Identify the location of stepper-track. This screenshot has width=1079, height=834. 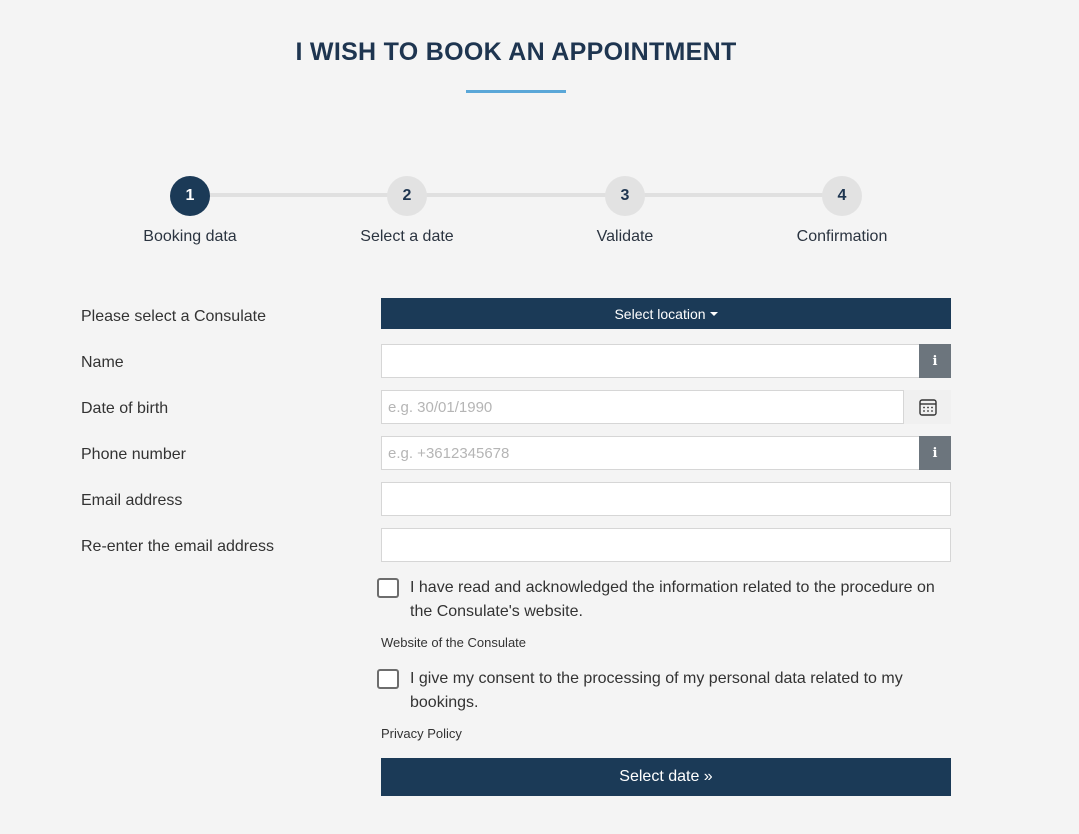
(516, 195).